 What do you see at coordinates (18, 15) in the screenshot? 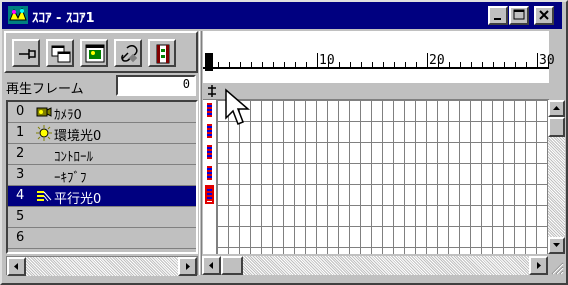
I see `app-icon` at bounding box center [18, 15].